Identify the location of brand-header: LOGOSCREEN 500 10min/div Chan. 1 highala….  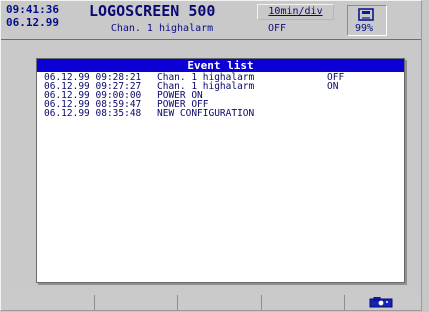
(218, 18).